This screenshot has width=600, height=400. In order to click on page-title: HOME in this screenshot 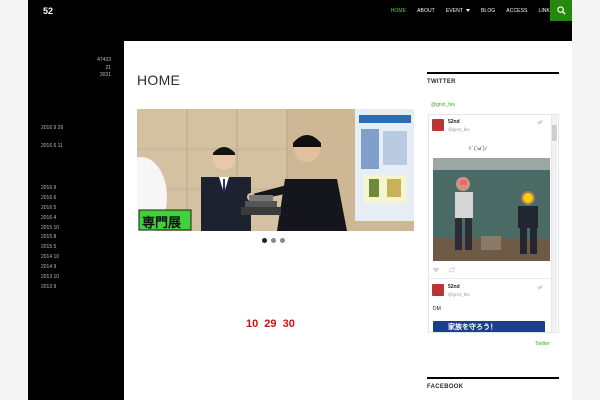, I will do `click(159, 80)`.